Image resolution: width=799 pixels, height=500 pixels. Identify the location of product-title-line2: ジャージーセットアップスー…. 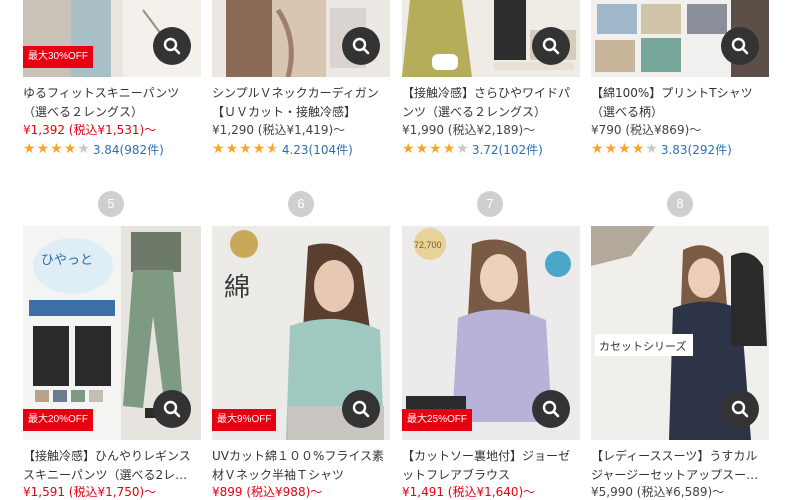
(675, 475).